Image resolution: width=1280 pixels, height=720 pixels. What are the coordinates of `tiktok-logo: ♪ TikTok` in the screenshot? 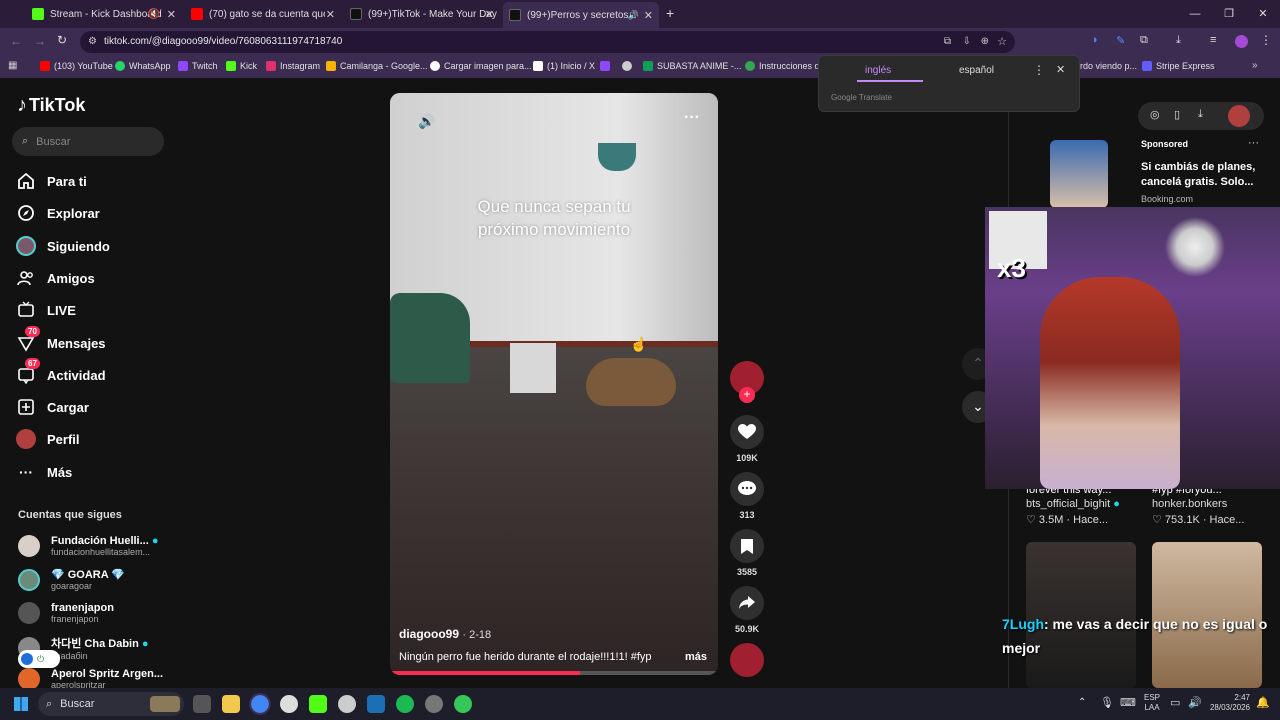 It's located at (51, 105).